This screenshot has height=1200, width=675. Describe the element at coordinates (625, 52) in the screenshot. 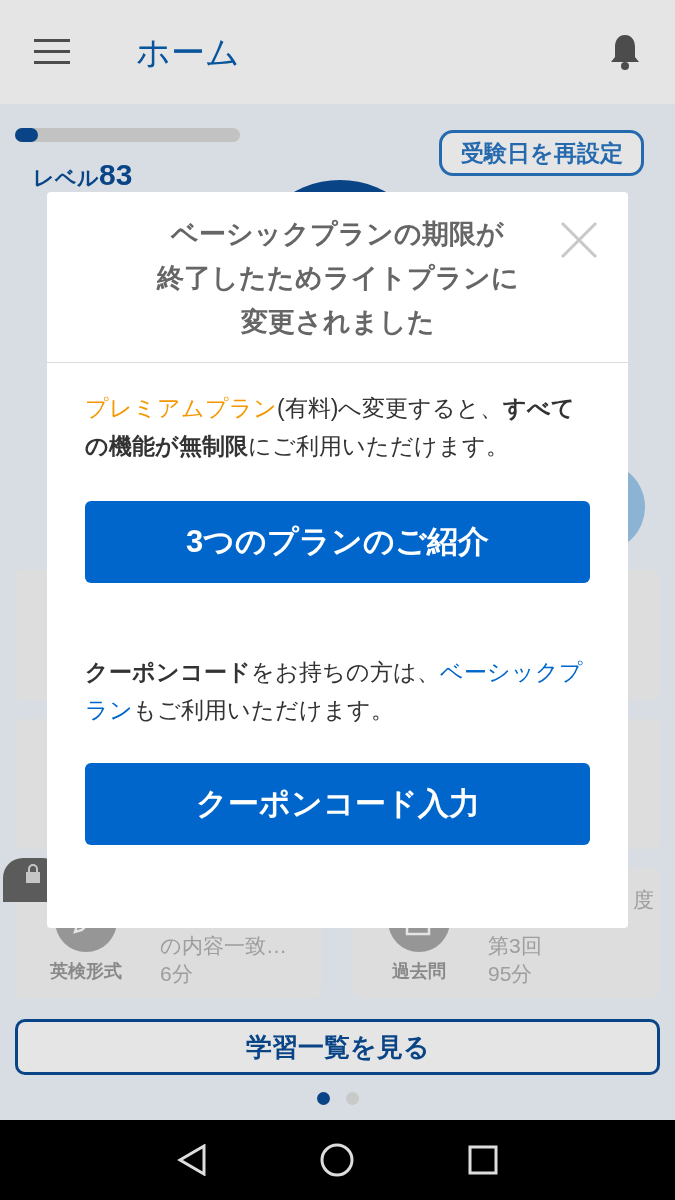

I see `notification-bell-icon` at that location.